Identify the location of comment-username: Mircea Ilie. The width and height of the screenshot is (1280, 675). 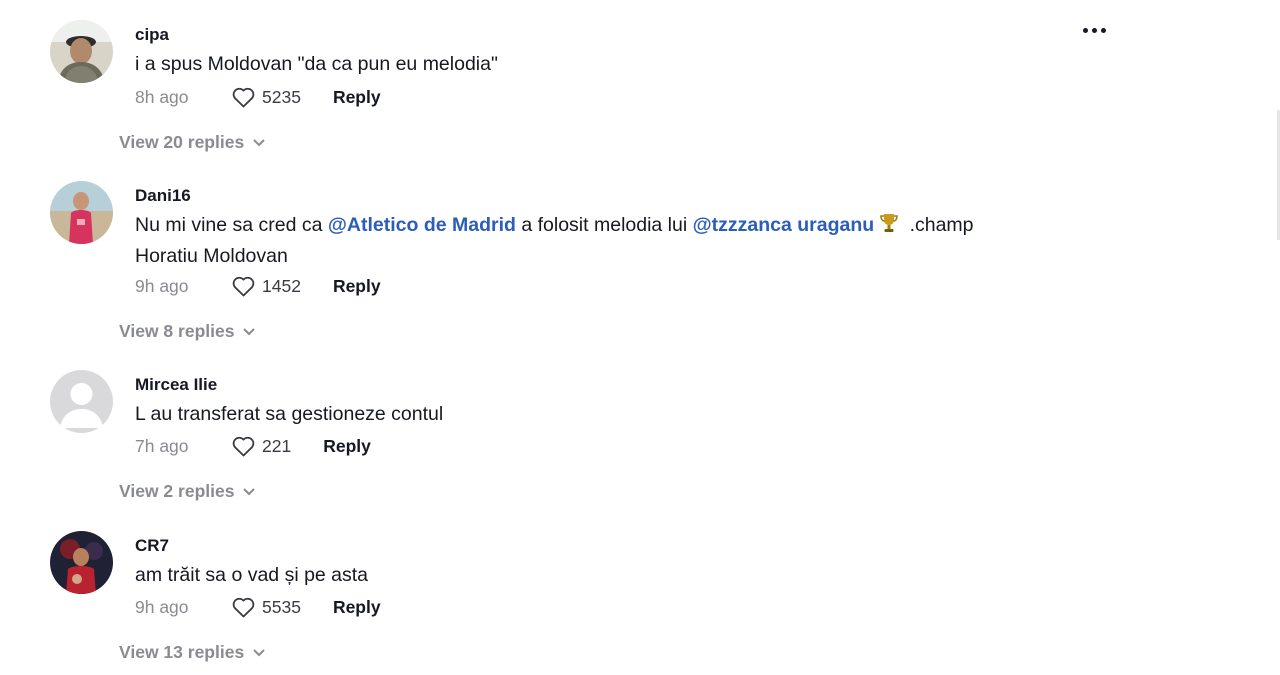
(176, 385).